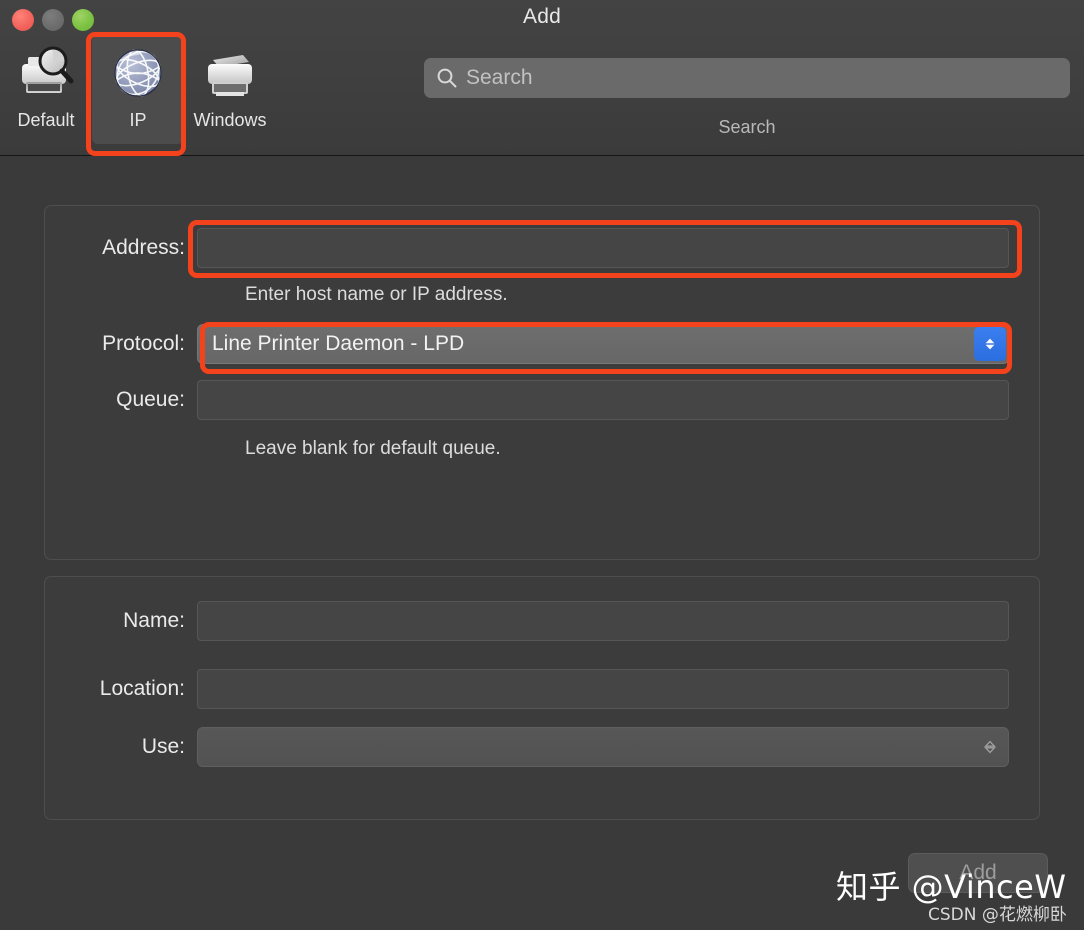 The image size is (1084, 930). I want to click on protocol-label: Protocol:, so click(143, 343).